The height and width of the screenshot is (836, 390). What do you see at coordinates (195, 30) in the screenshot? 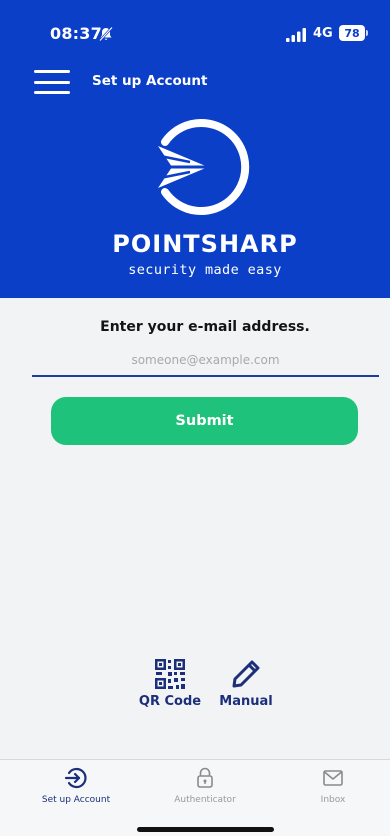
I see `status-bar: 08:37 4G 78` at bounding box center [195, 30].